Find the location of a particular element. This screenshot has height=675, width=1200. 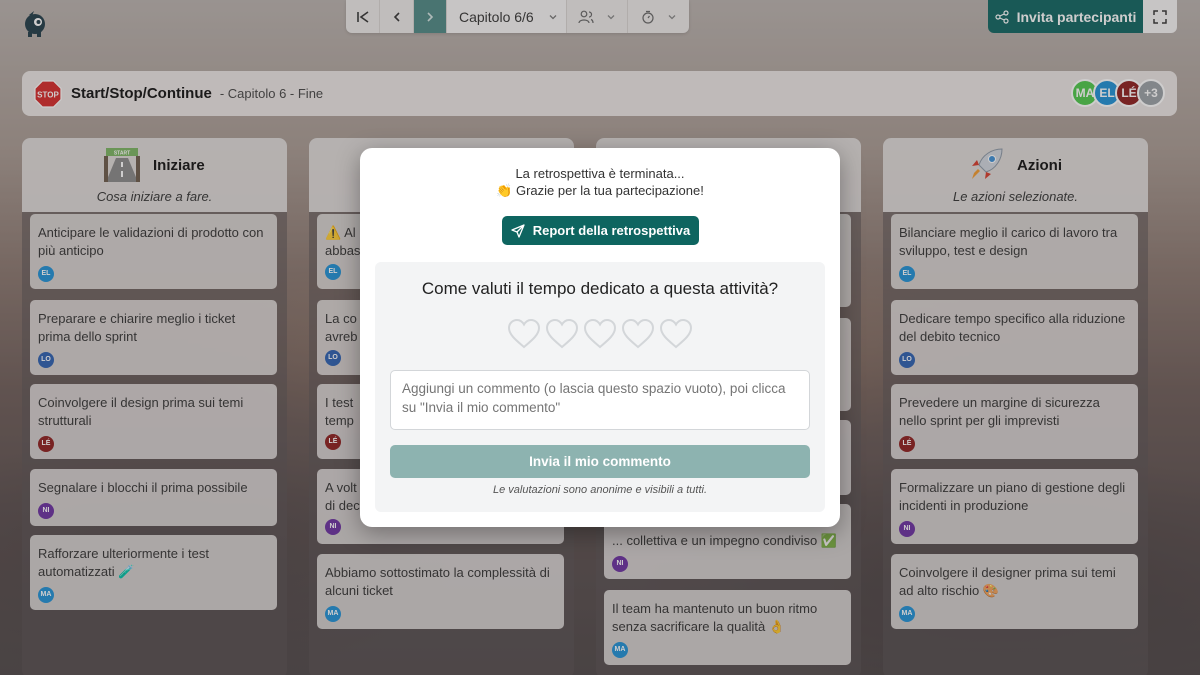

heart-rating is located at coordinates (600, 334).